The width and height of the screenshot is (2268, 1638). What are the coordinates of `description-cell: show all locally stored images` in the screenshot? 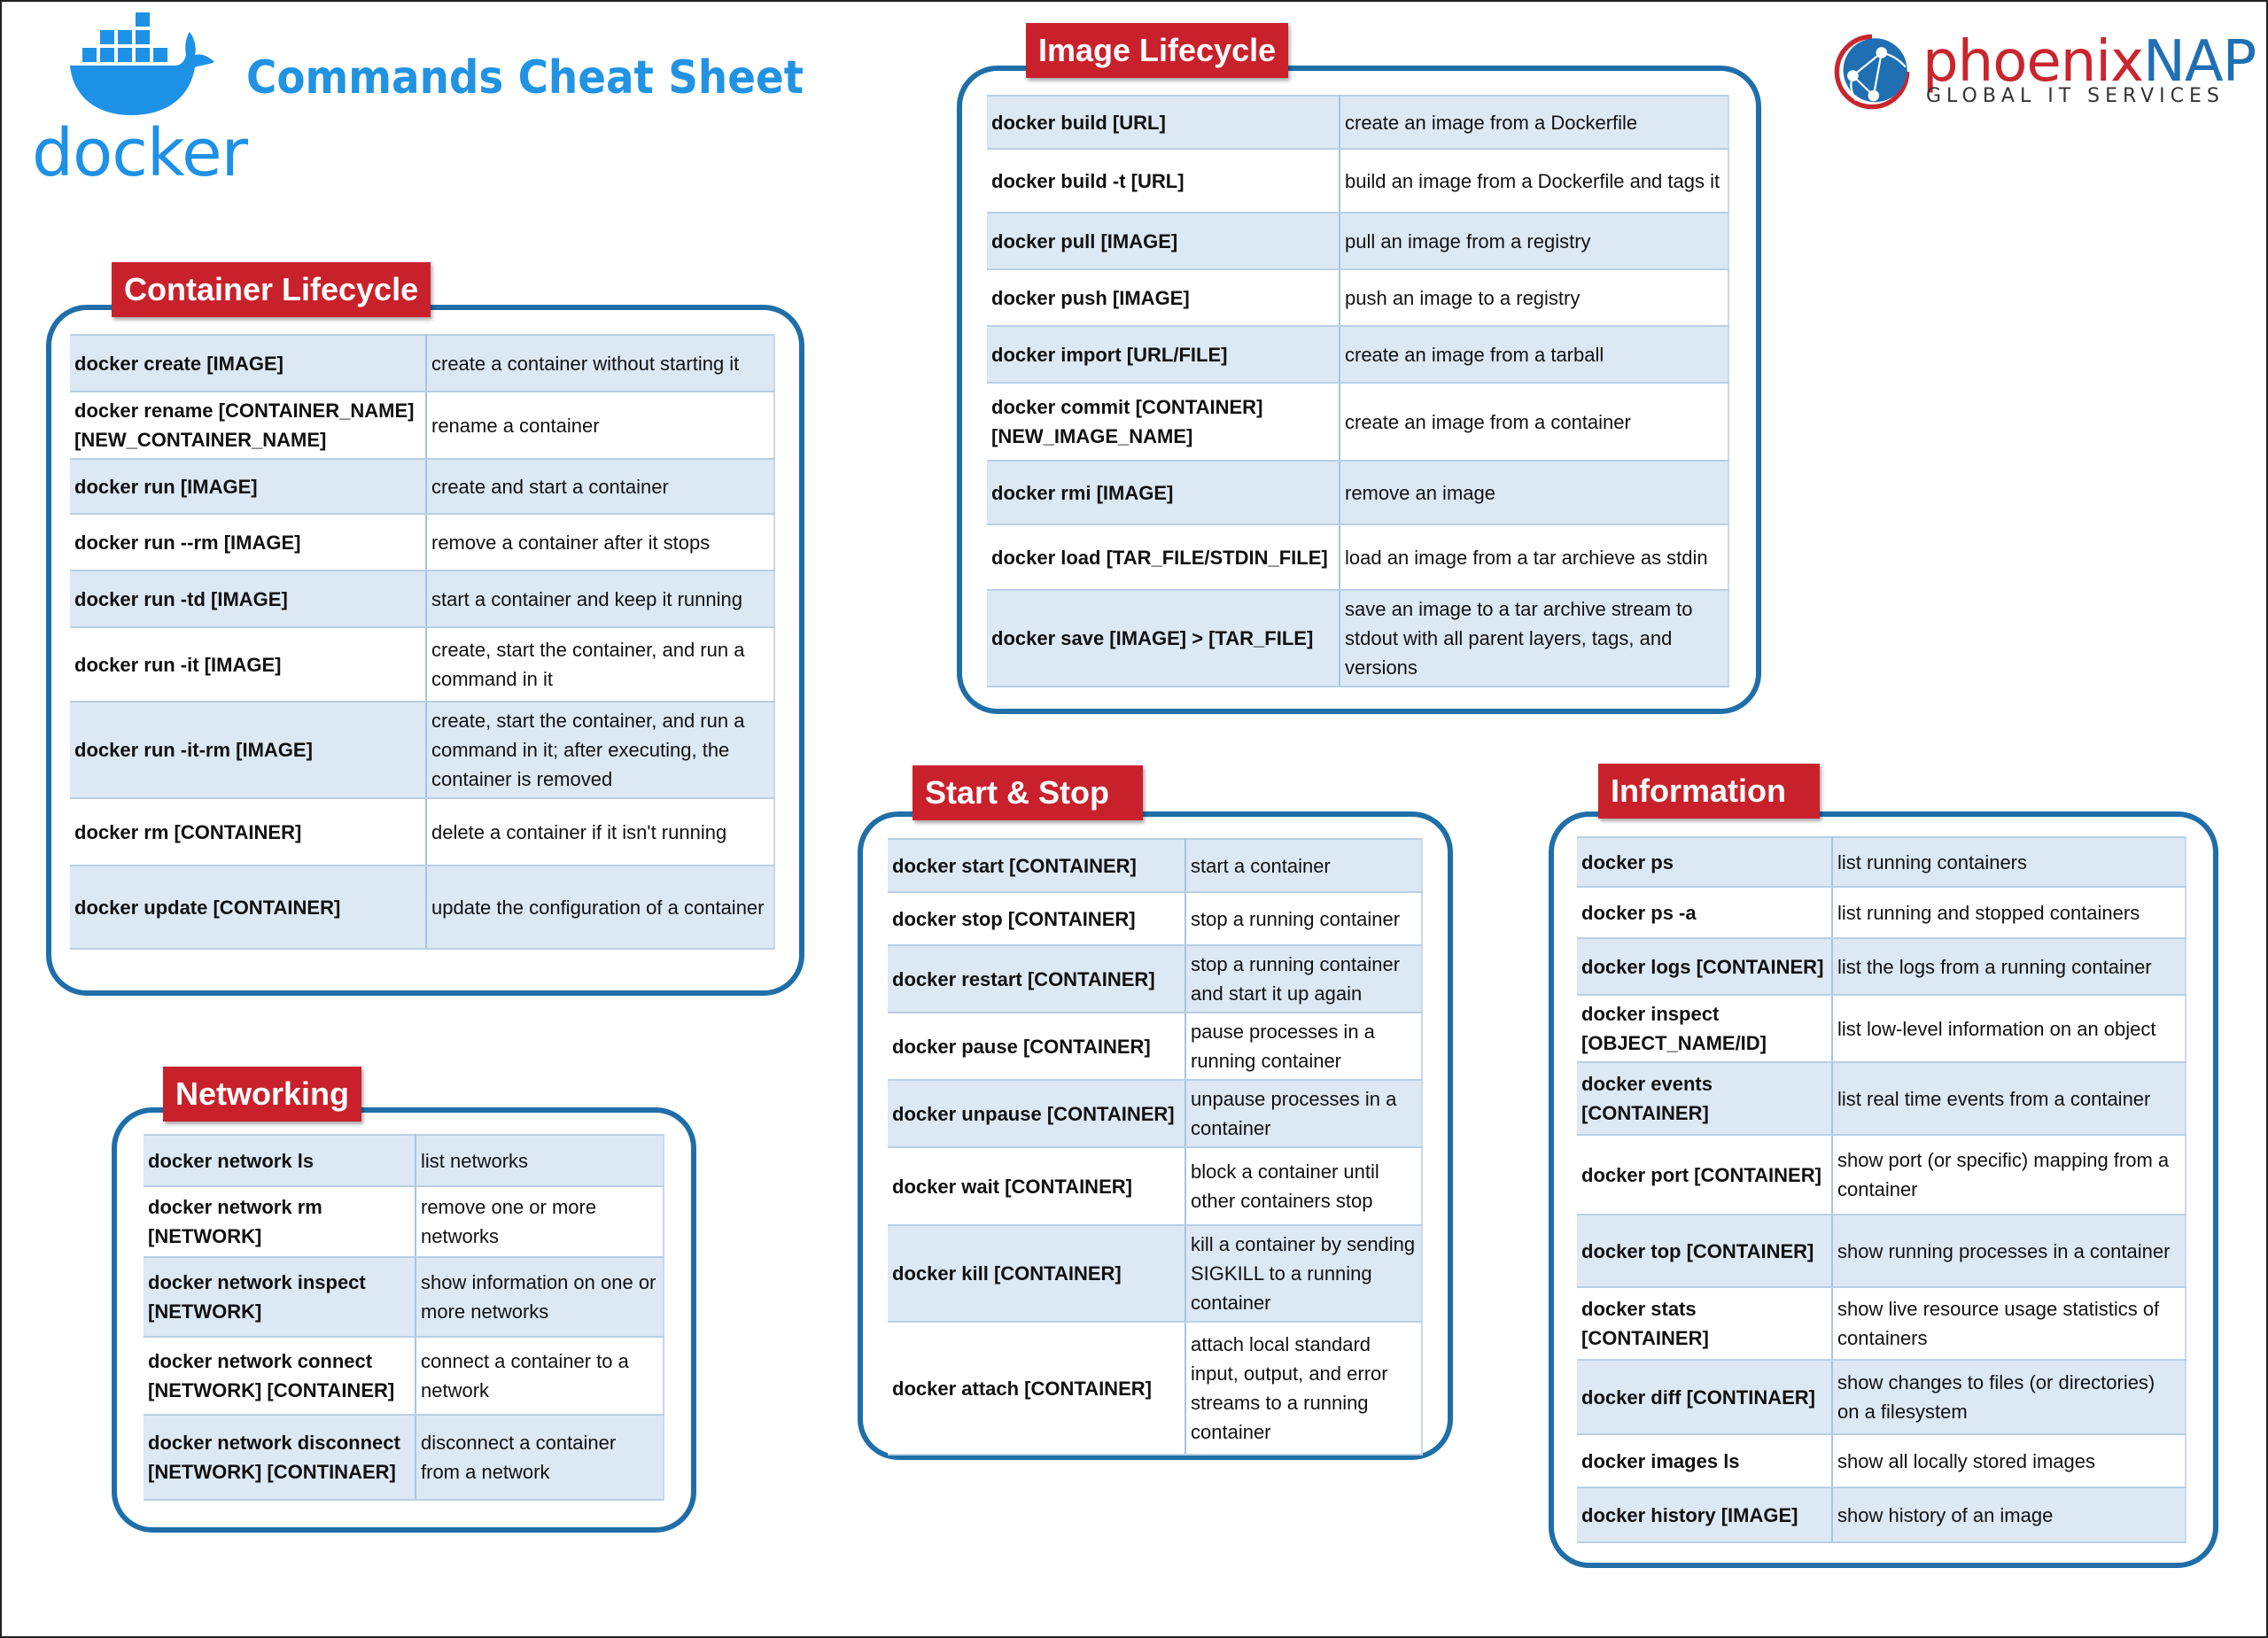 It's located at (2009, 1460).